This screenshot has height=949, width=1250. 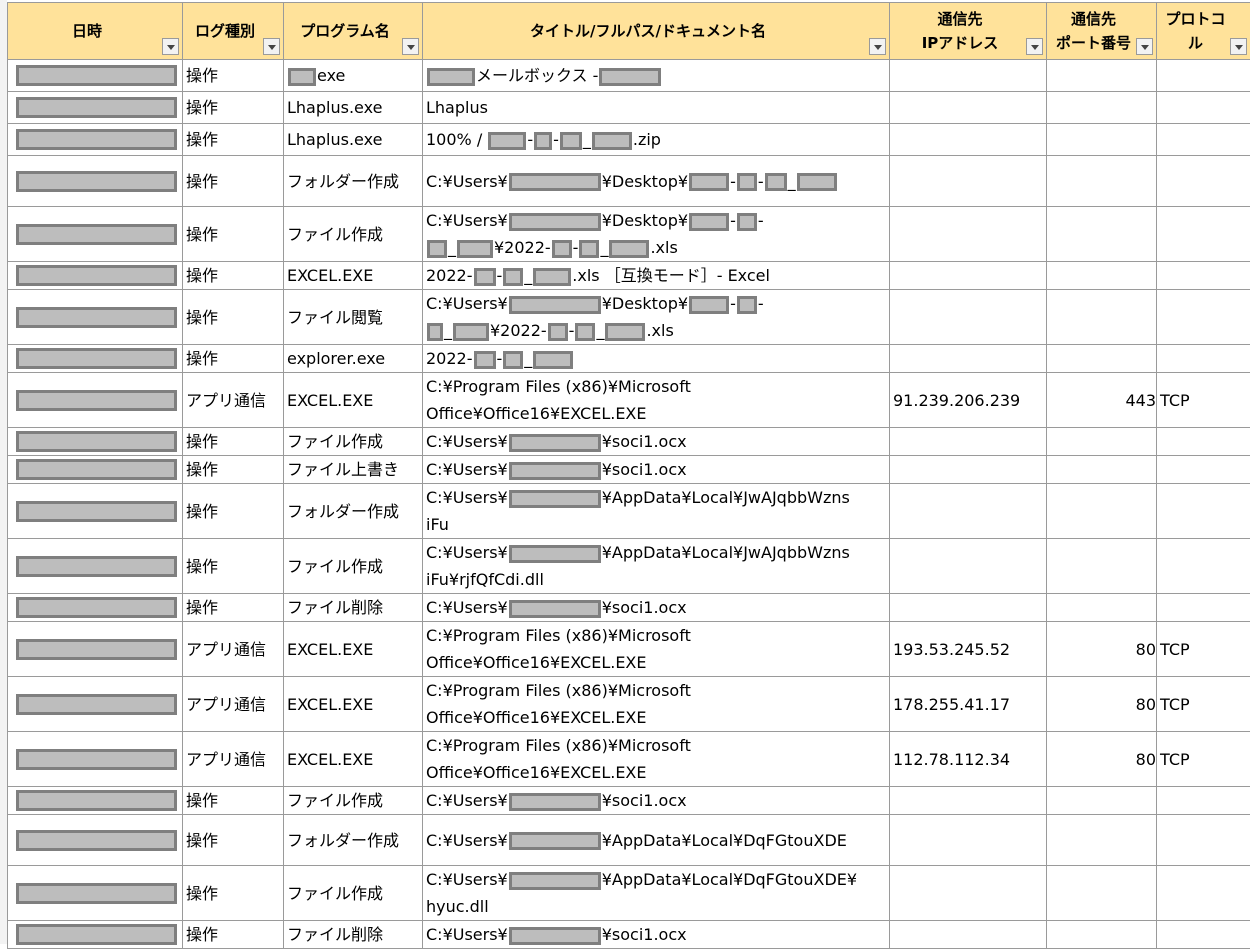 What do you see at coordinates (629, 470) in the screenshot?
I see `table-row: 操作 ファイル上書き C:¥Users¥¥soci1.ocx` at bounding box center [629, 470].